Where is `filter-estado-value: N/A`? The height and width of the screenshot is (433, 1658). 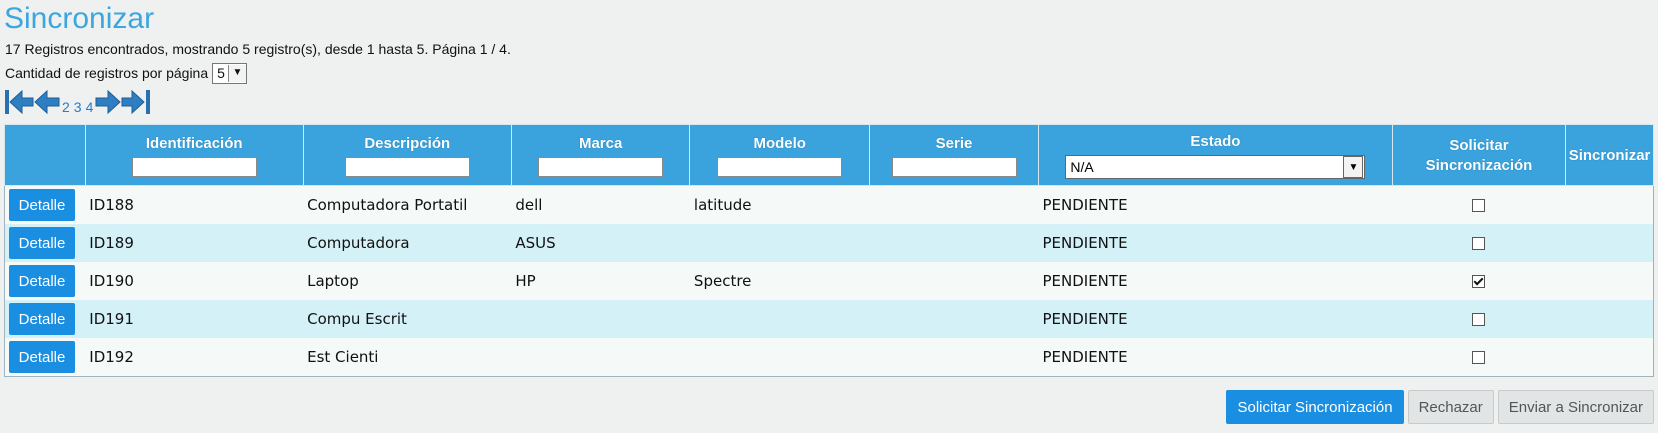
filter-estado-value: N/A is located at coordinates (1082, 167).